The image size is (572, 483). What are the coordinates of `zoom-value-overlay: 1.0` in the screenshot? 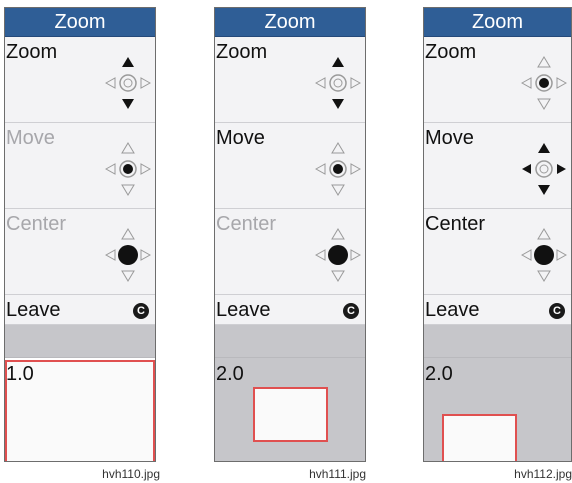 It's located at (20, 374).